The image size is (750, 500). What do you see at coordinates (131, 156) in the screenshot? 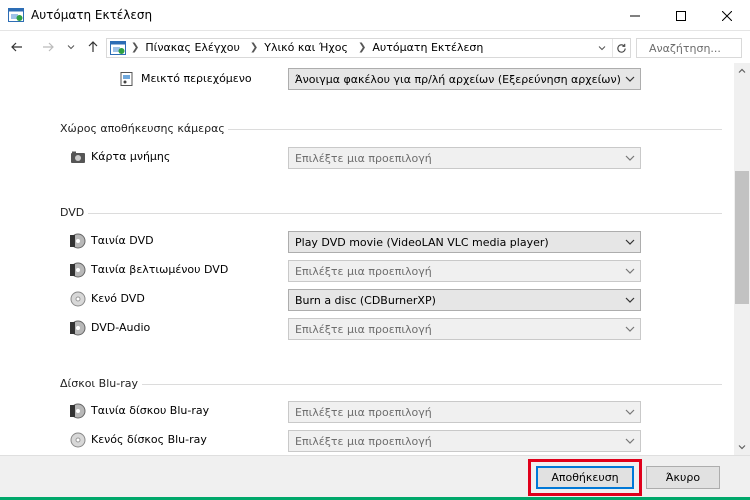
I see `row-label-memory-card: Κάρτα μνήμης` at bounding box center [131, 156].